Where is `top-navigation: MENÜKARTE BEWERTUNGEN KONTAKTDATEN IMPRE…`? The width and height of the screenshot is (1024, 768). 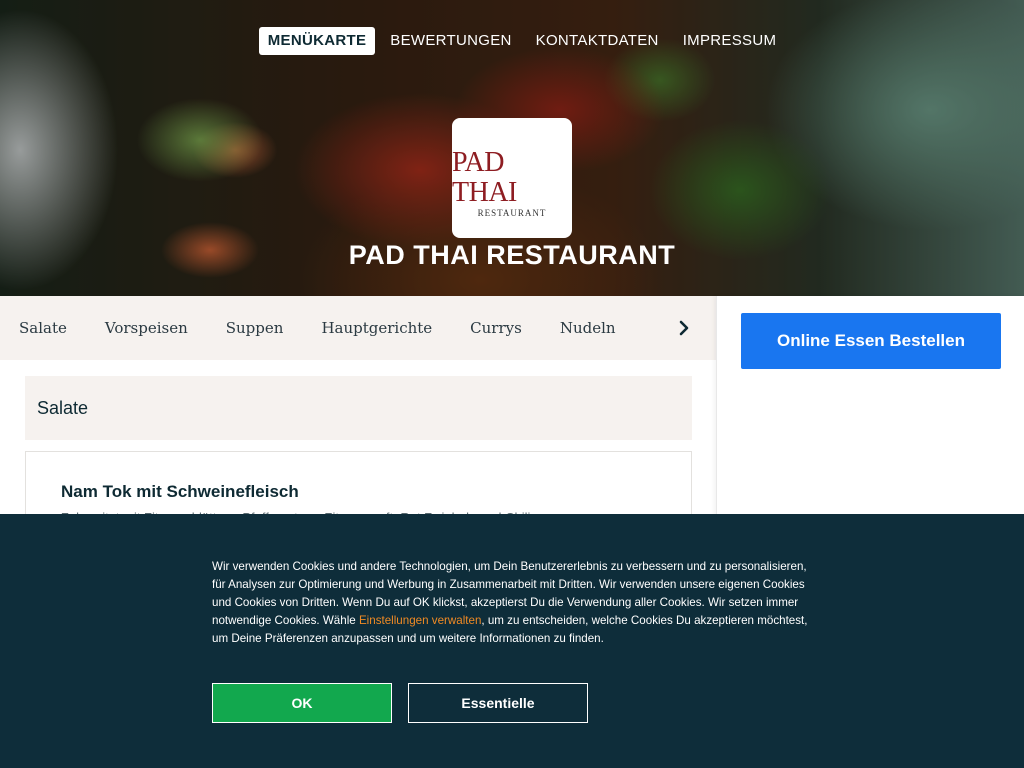 top-navigation: MENÜKARTE BEWERTUNGEN KONTAKTDATEN IMPRE… is located at coordinates (512, 41).